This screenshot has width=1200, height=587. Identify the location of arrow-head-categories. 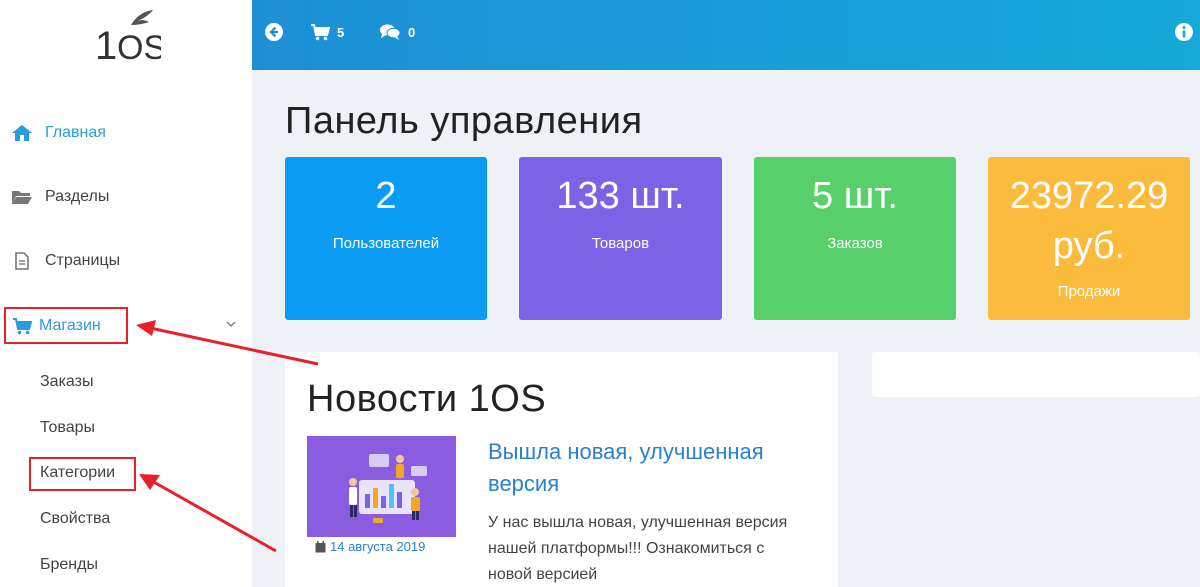
(149, 482).